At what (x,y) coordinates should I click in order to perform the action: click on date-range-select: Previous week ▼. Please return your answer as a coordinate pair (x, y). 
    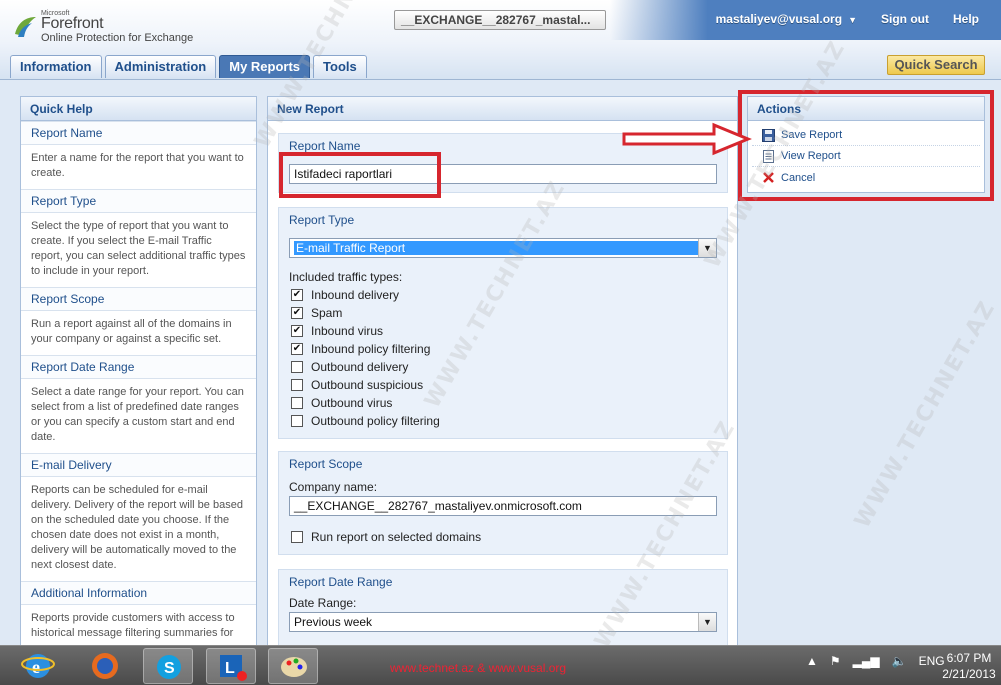
    Looking at the image, I should click on (503, 622).